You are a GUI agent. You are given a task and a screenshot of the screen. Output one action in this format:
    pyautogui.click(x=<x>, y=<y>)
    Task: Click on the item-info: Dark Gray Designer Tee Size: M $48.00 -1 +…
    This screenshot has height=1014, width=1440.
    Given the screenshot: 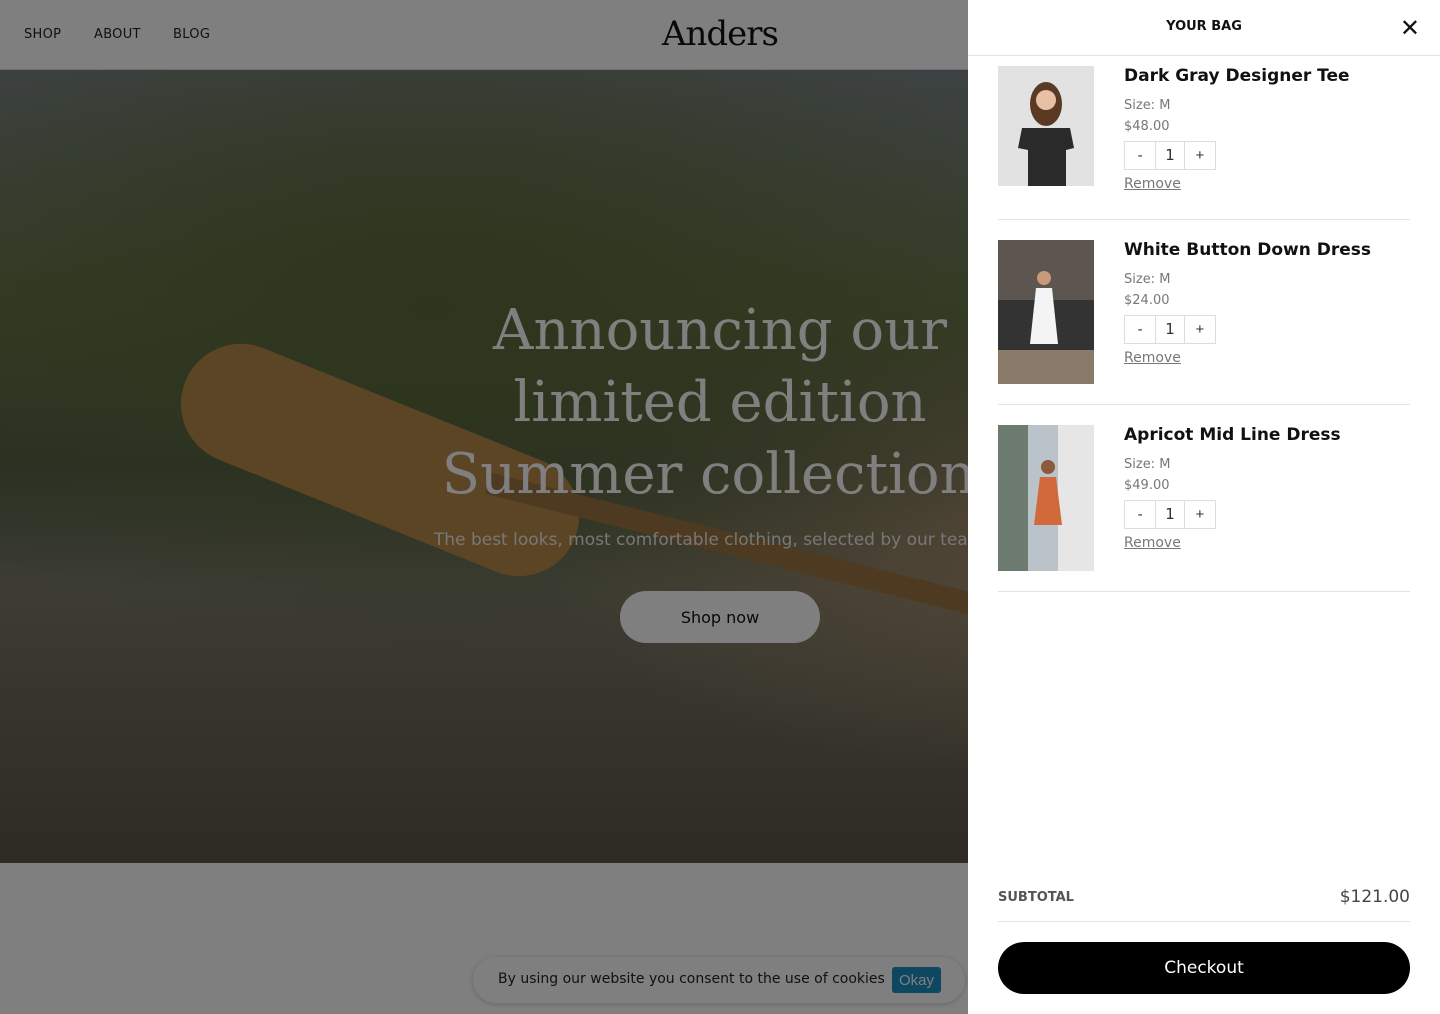 What is the action you would take?
    pyautogui.click(x=1237, y=129)
    